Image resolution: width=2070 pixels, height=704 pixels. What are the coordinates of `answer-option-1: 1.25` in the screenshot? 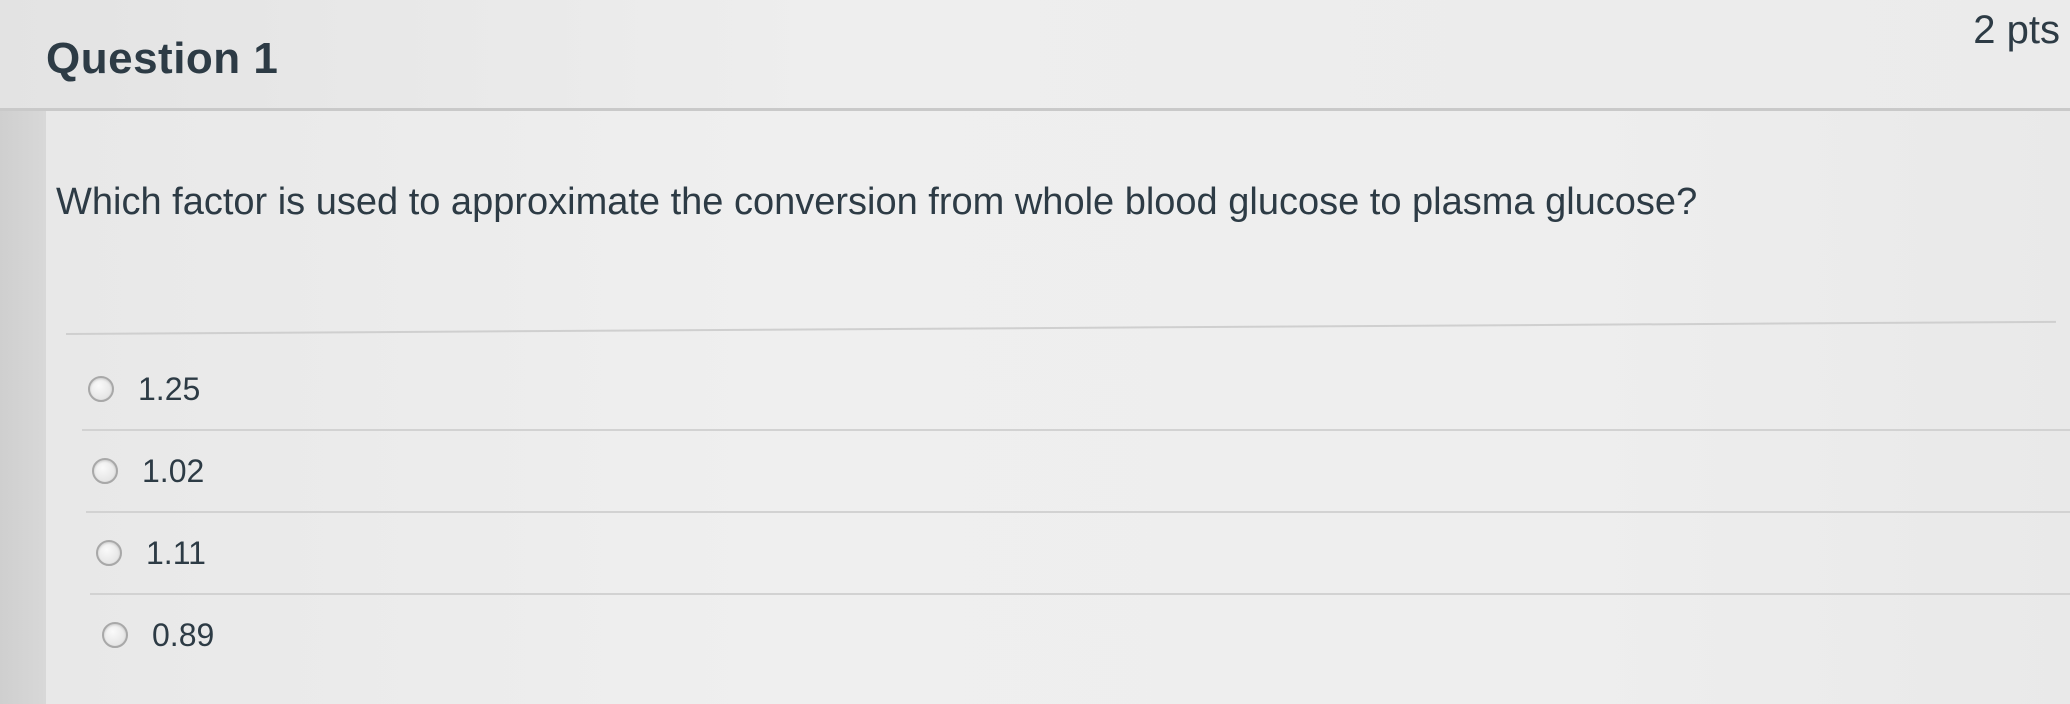 It's located at (1076, 390).